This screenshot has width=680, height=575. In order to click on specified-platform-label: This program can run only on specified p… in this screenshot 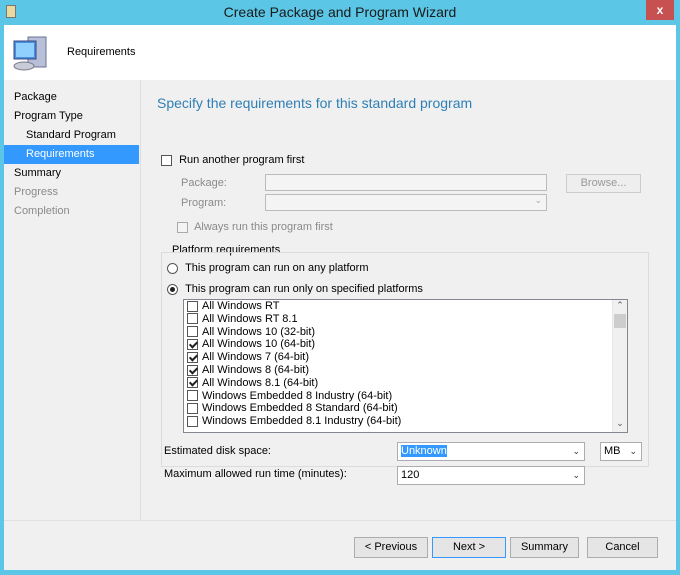, I will do `click(304, 289)`.